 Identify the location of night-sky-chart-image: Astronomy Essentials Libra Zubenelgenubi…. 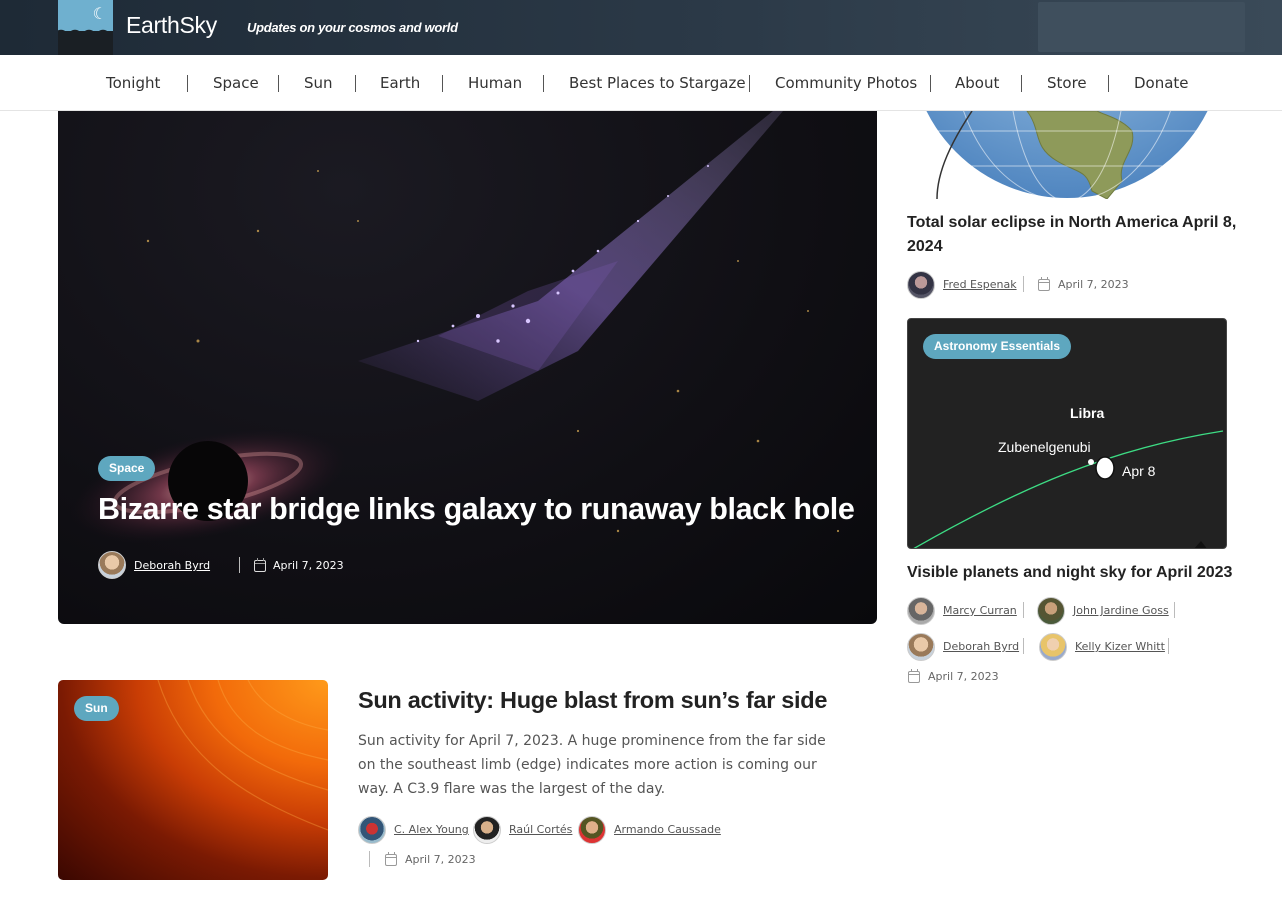
(1067, 433).